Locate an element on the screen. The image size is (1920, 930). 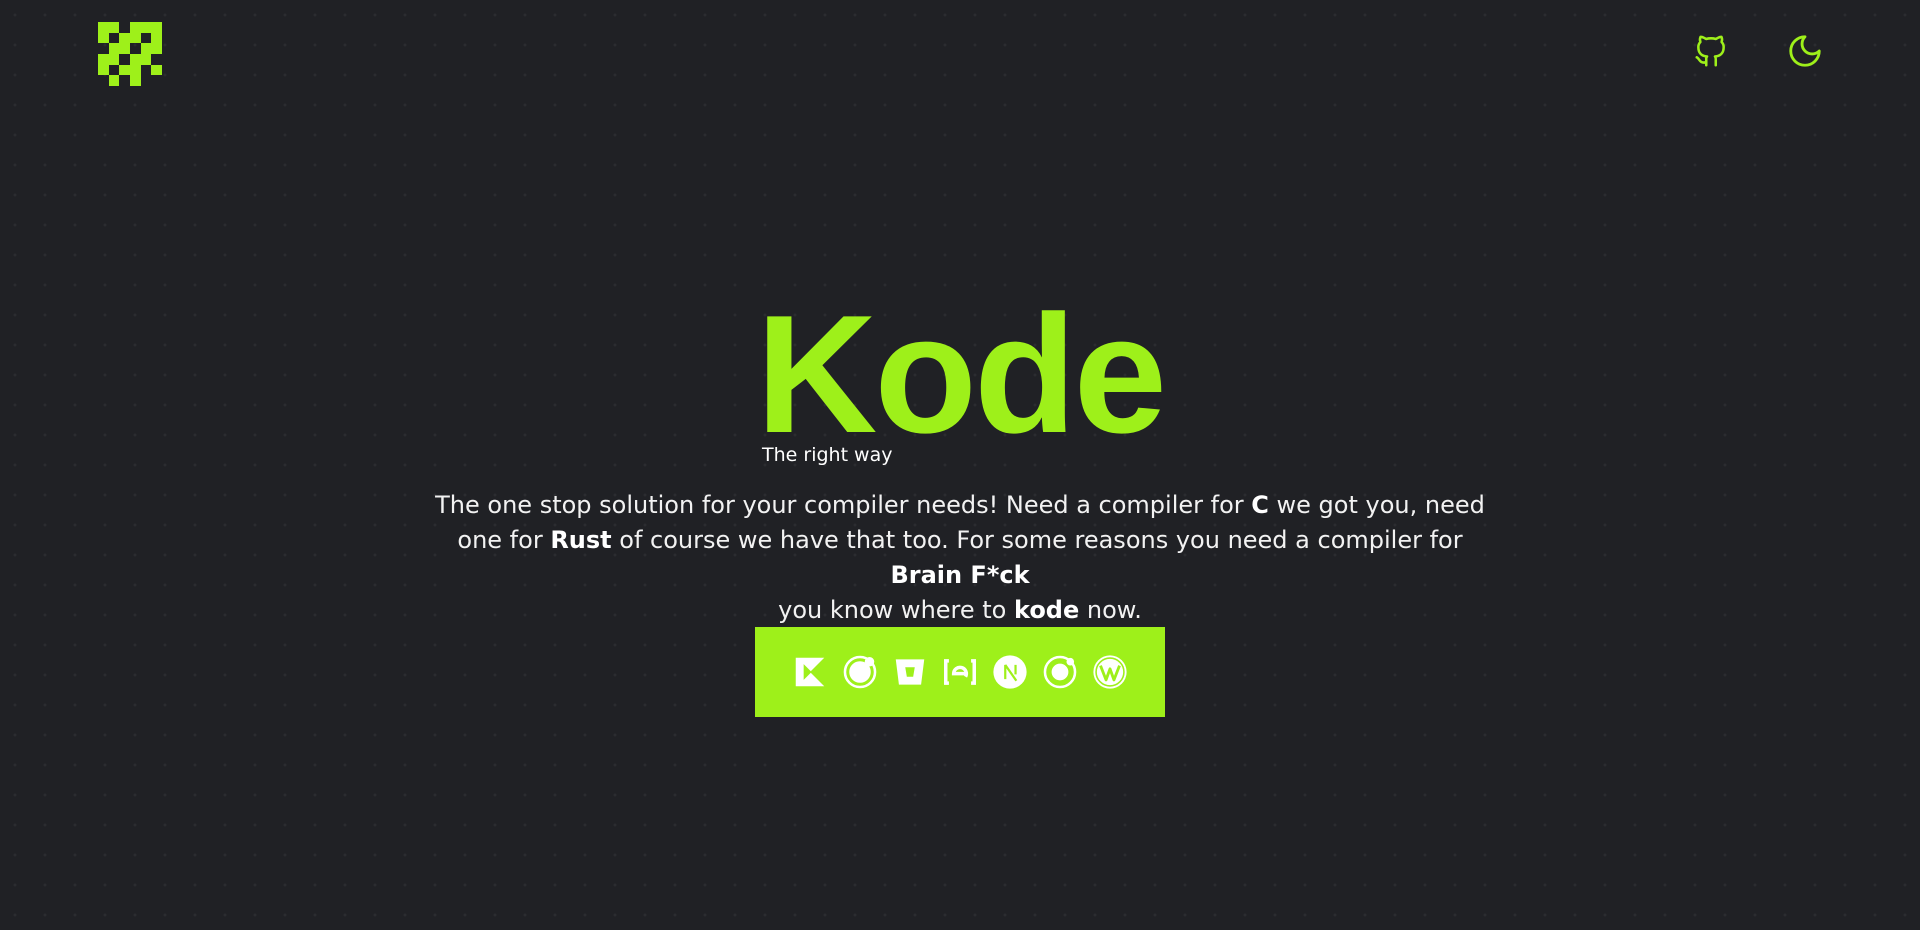
bucket-icon is located at coordinates (910, 672).